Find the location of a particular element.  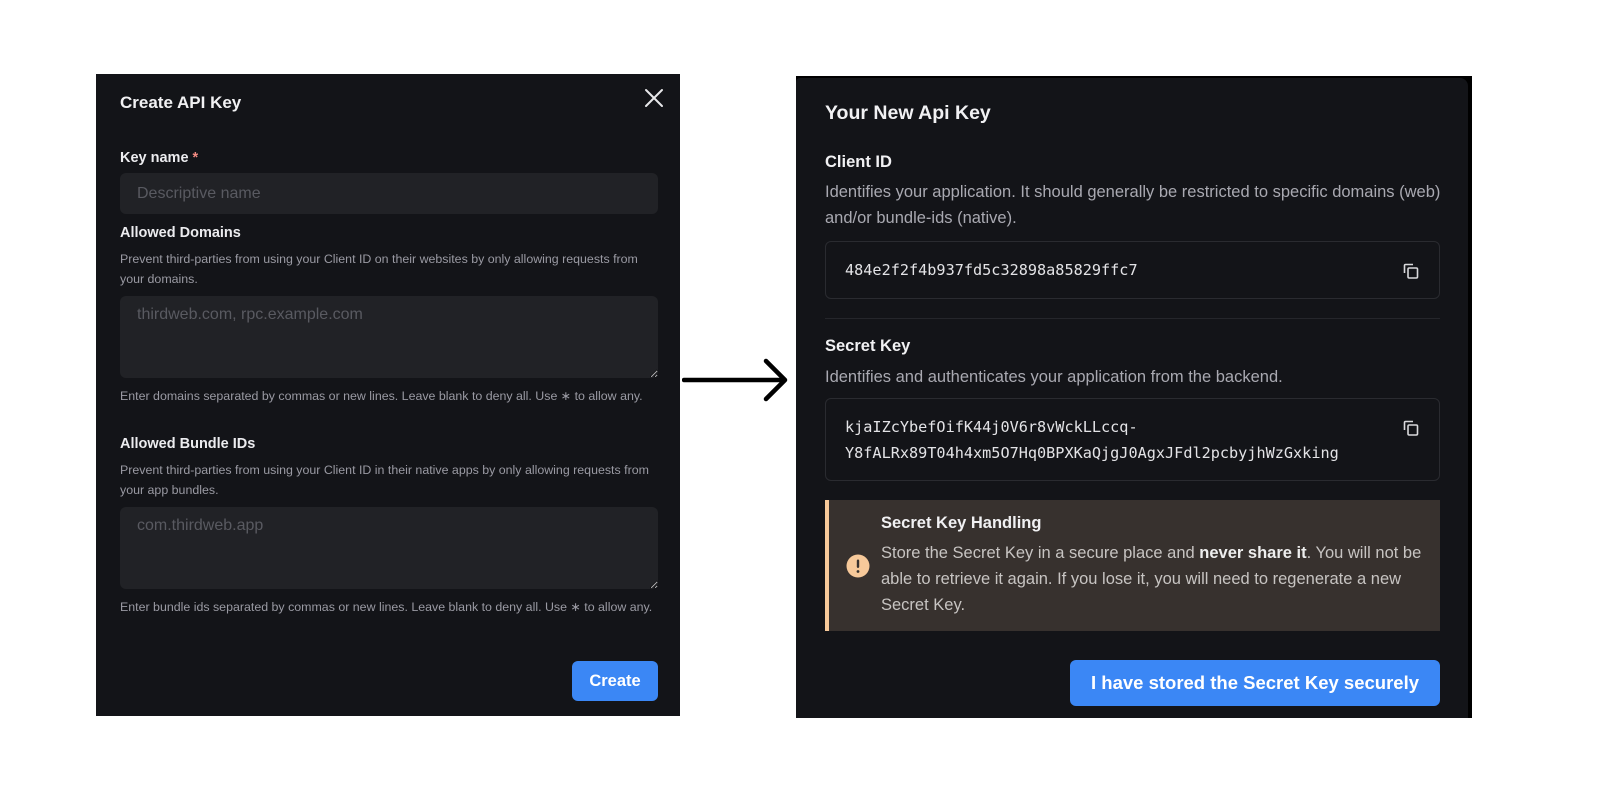

allowed-domains-label: Allowed Domains is located at coordinates (180, 233).